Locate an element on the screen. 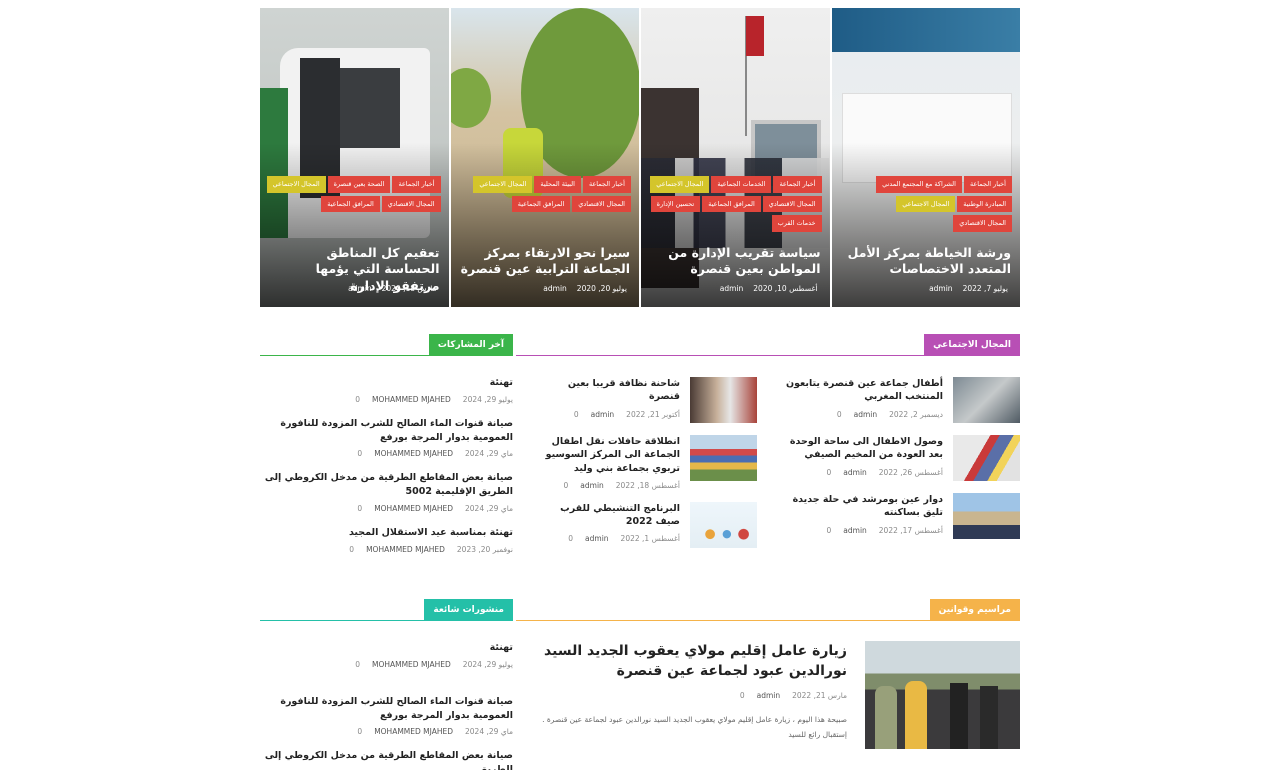 The width and height of the screenshot is (1280, 770). category-tag: الشراكة مع المجتمع المدني is located at coordinates (919, 184).